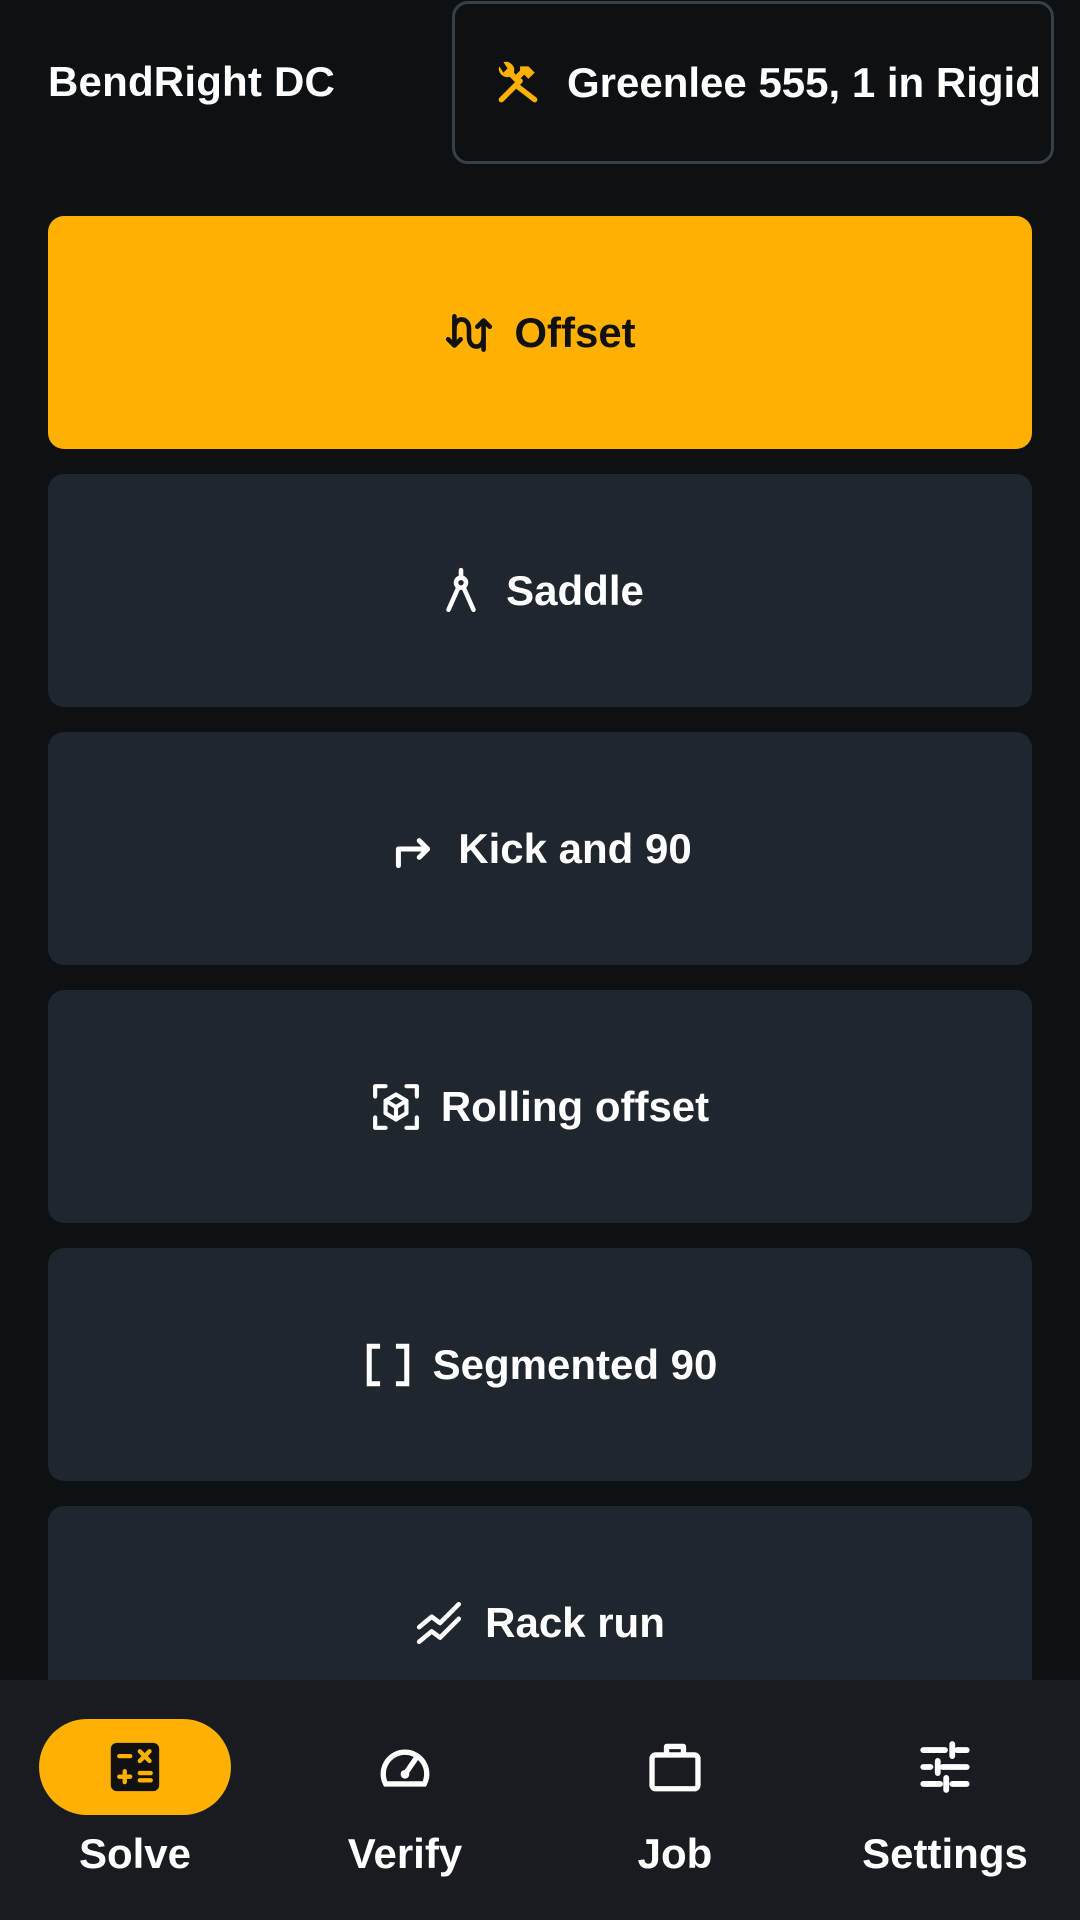 This screenshot has width=1080, height=1920. I want to click on nav-job: Job, so click(675, 1800).